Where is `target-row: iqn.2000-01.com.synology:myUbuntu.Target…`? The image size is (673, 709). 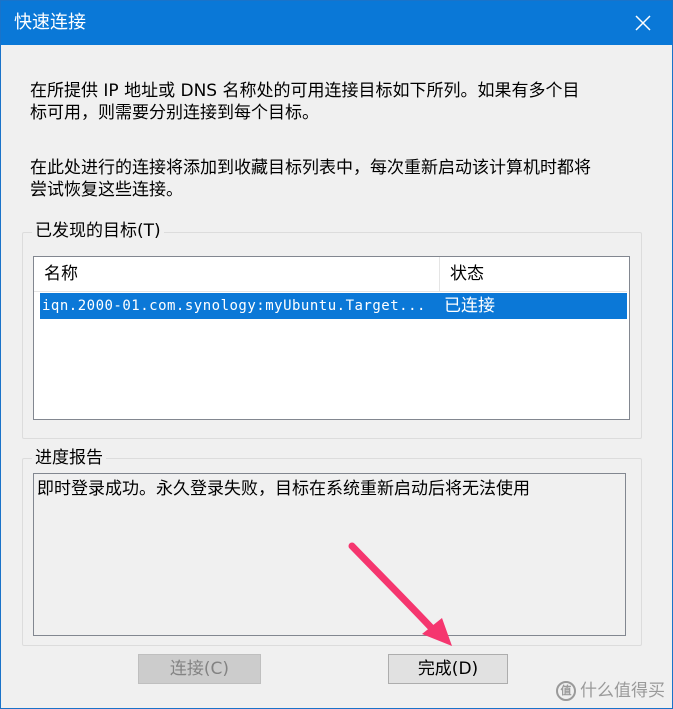 target-row: iqn.2000-01.com.synology:myUbuntu.Target… is located at coordinates (333, 306).